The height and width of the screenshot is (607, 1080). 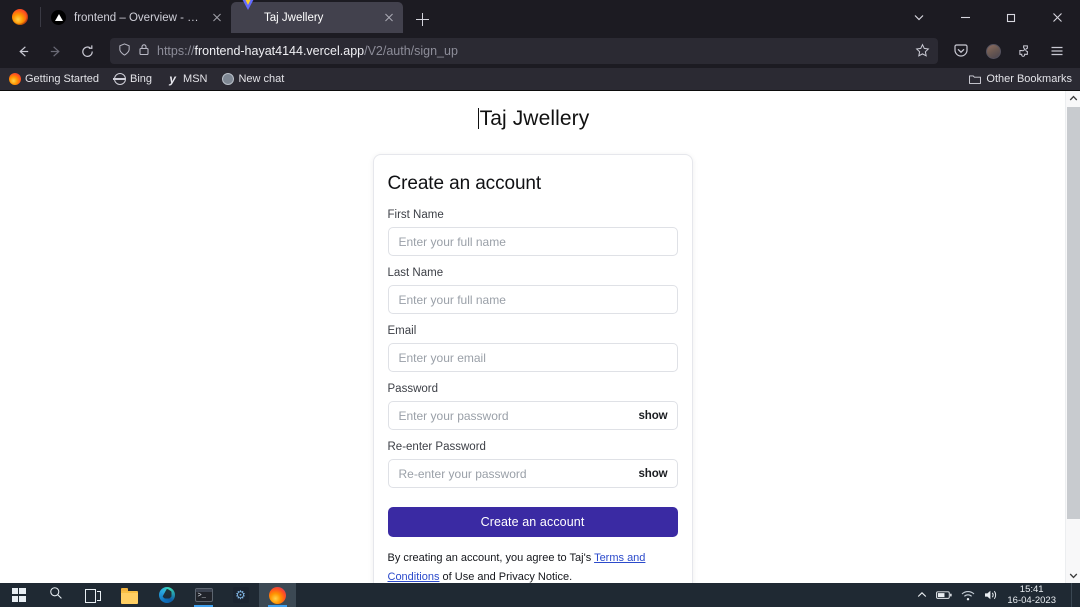 I want to click on page-scrollbar, so click(x=1072, y=337).